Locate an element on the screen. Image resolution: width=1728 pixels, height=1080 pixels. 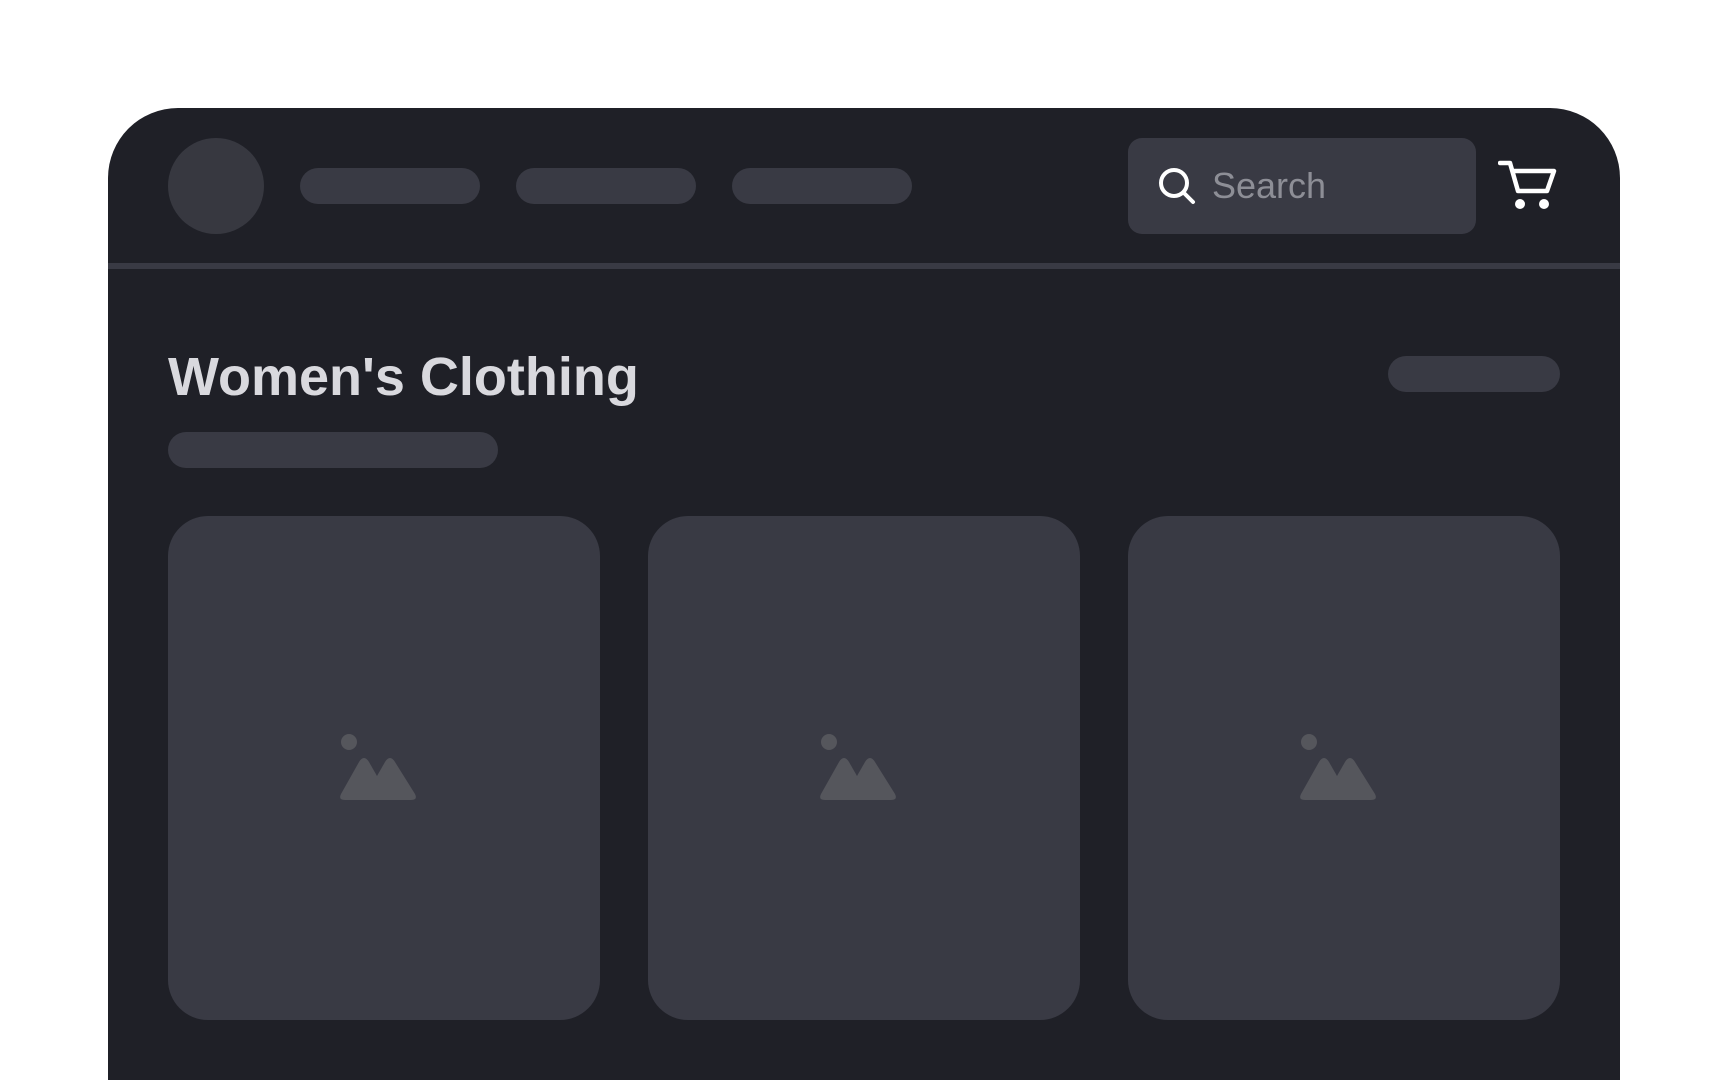
cart-icon is located at coordinates (1527, 184).